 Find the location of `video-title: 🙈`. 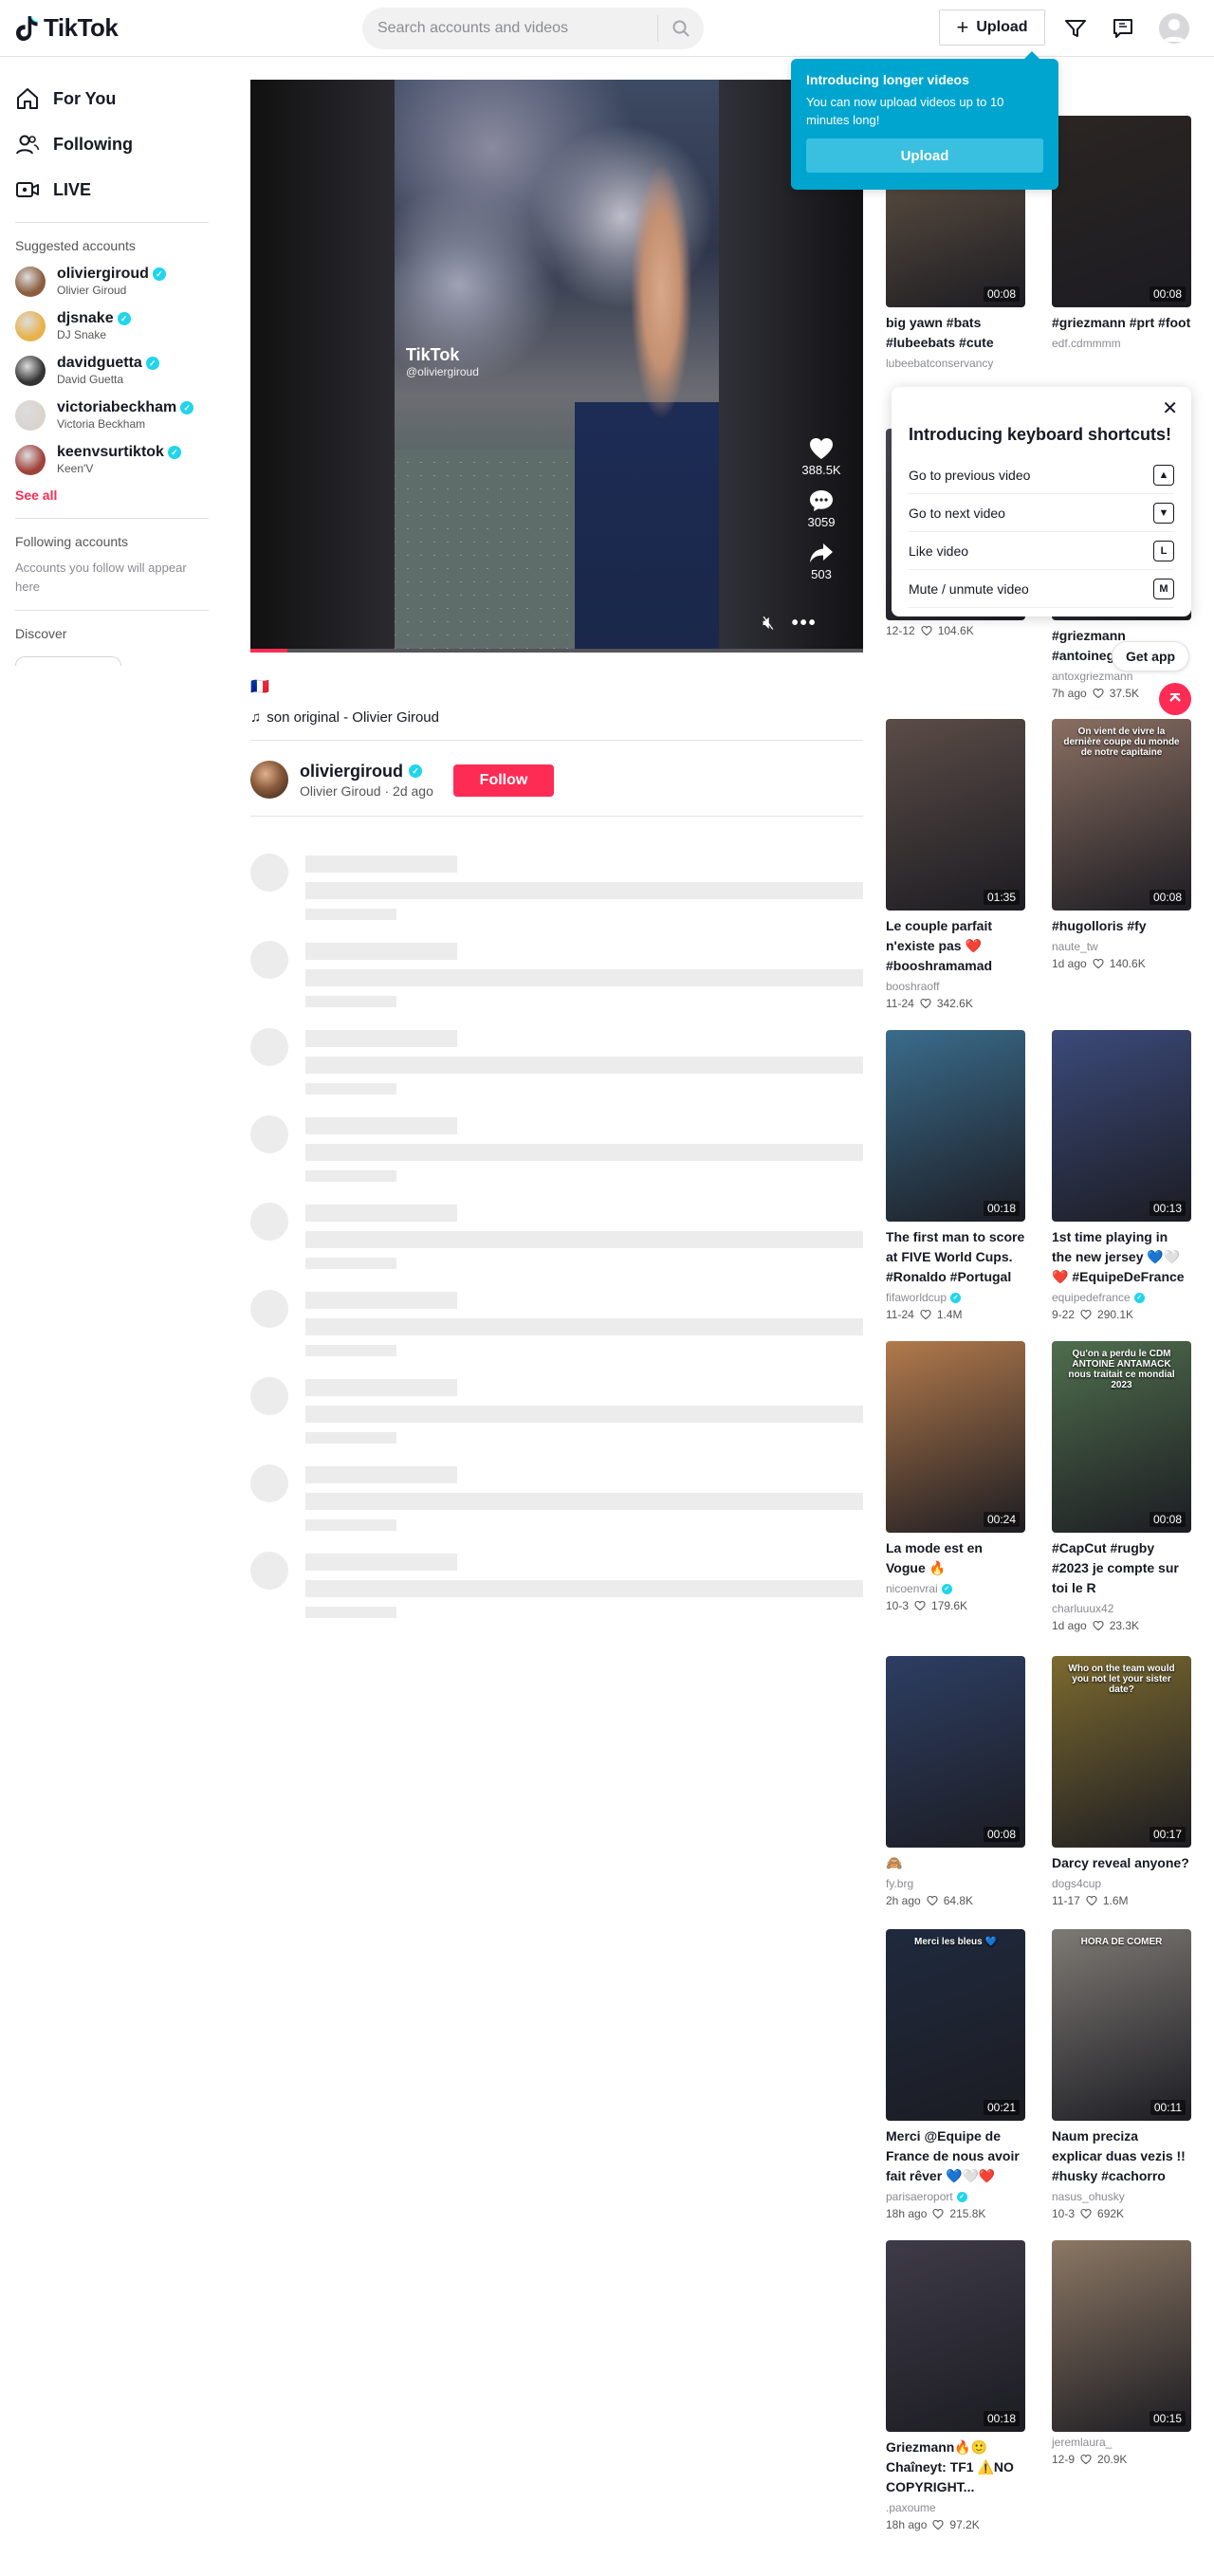

video-title: 🙈 is located at coordinates (955, 1863).